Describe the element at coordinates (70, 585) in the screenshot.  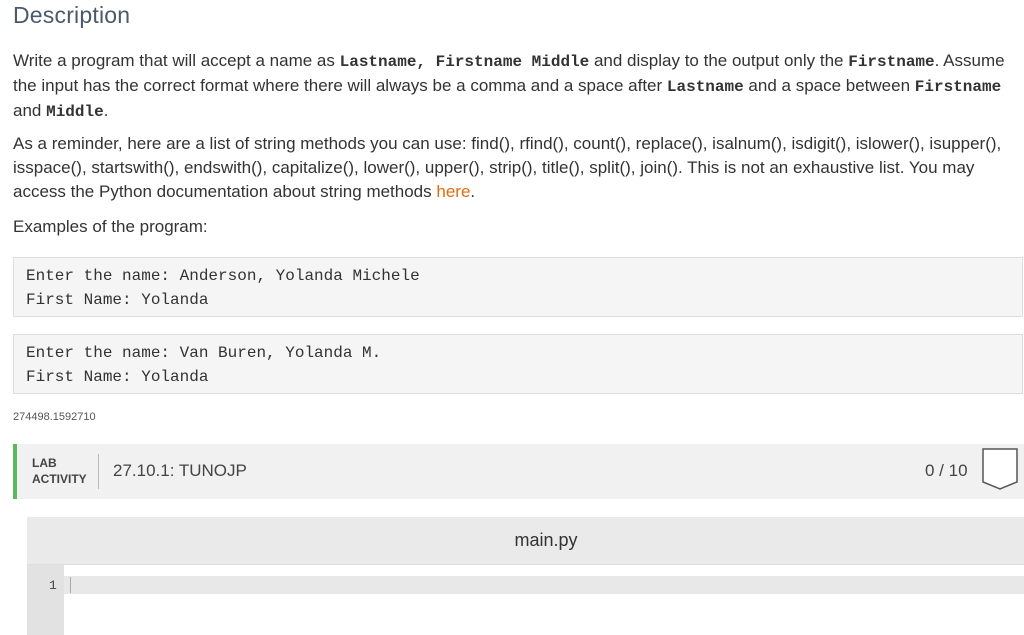
I see `text-cursor` at that location.